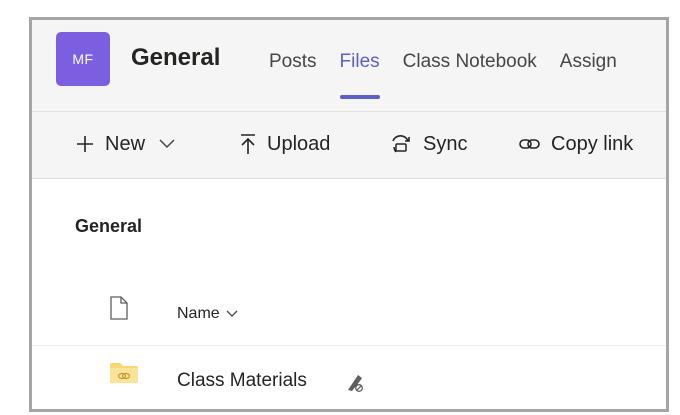 This screenshot has width=680, height=415. Describe the element at coordinates (470, 62) in the screenshot. I see `tab-class-notebook: Class Notebook` at that location.